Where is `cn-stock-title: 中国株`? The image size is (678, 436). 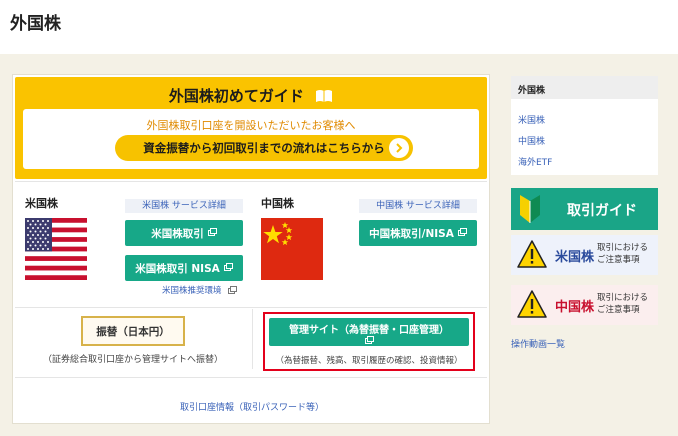 cn-stock-title: 中国株 is located at coordinates (277, 203).